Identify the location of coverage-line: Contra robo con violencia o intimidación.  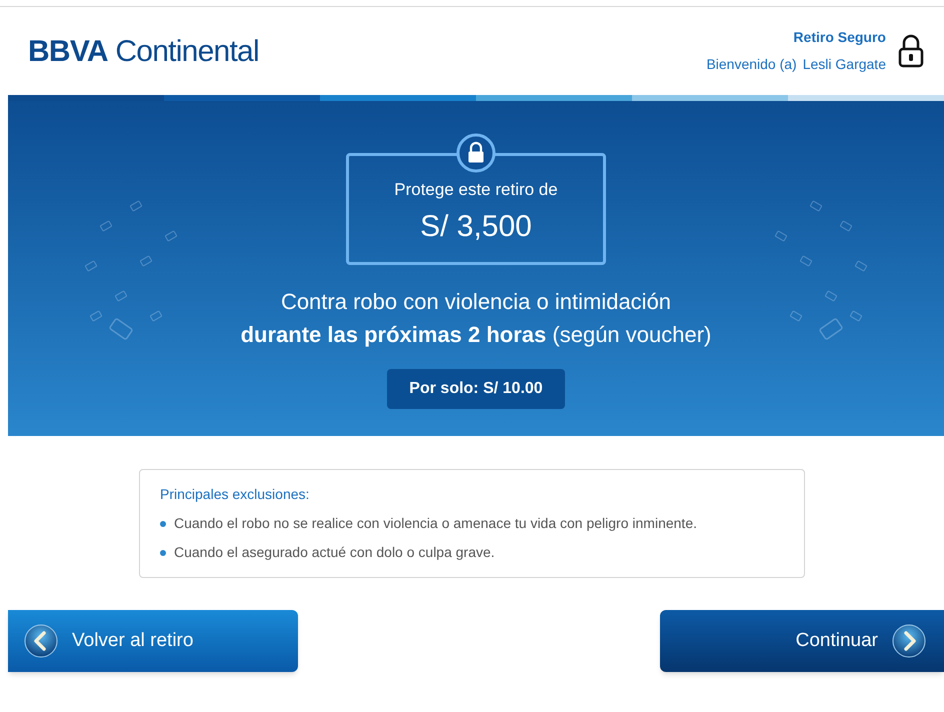
(476, 302).